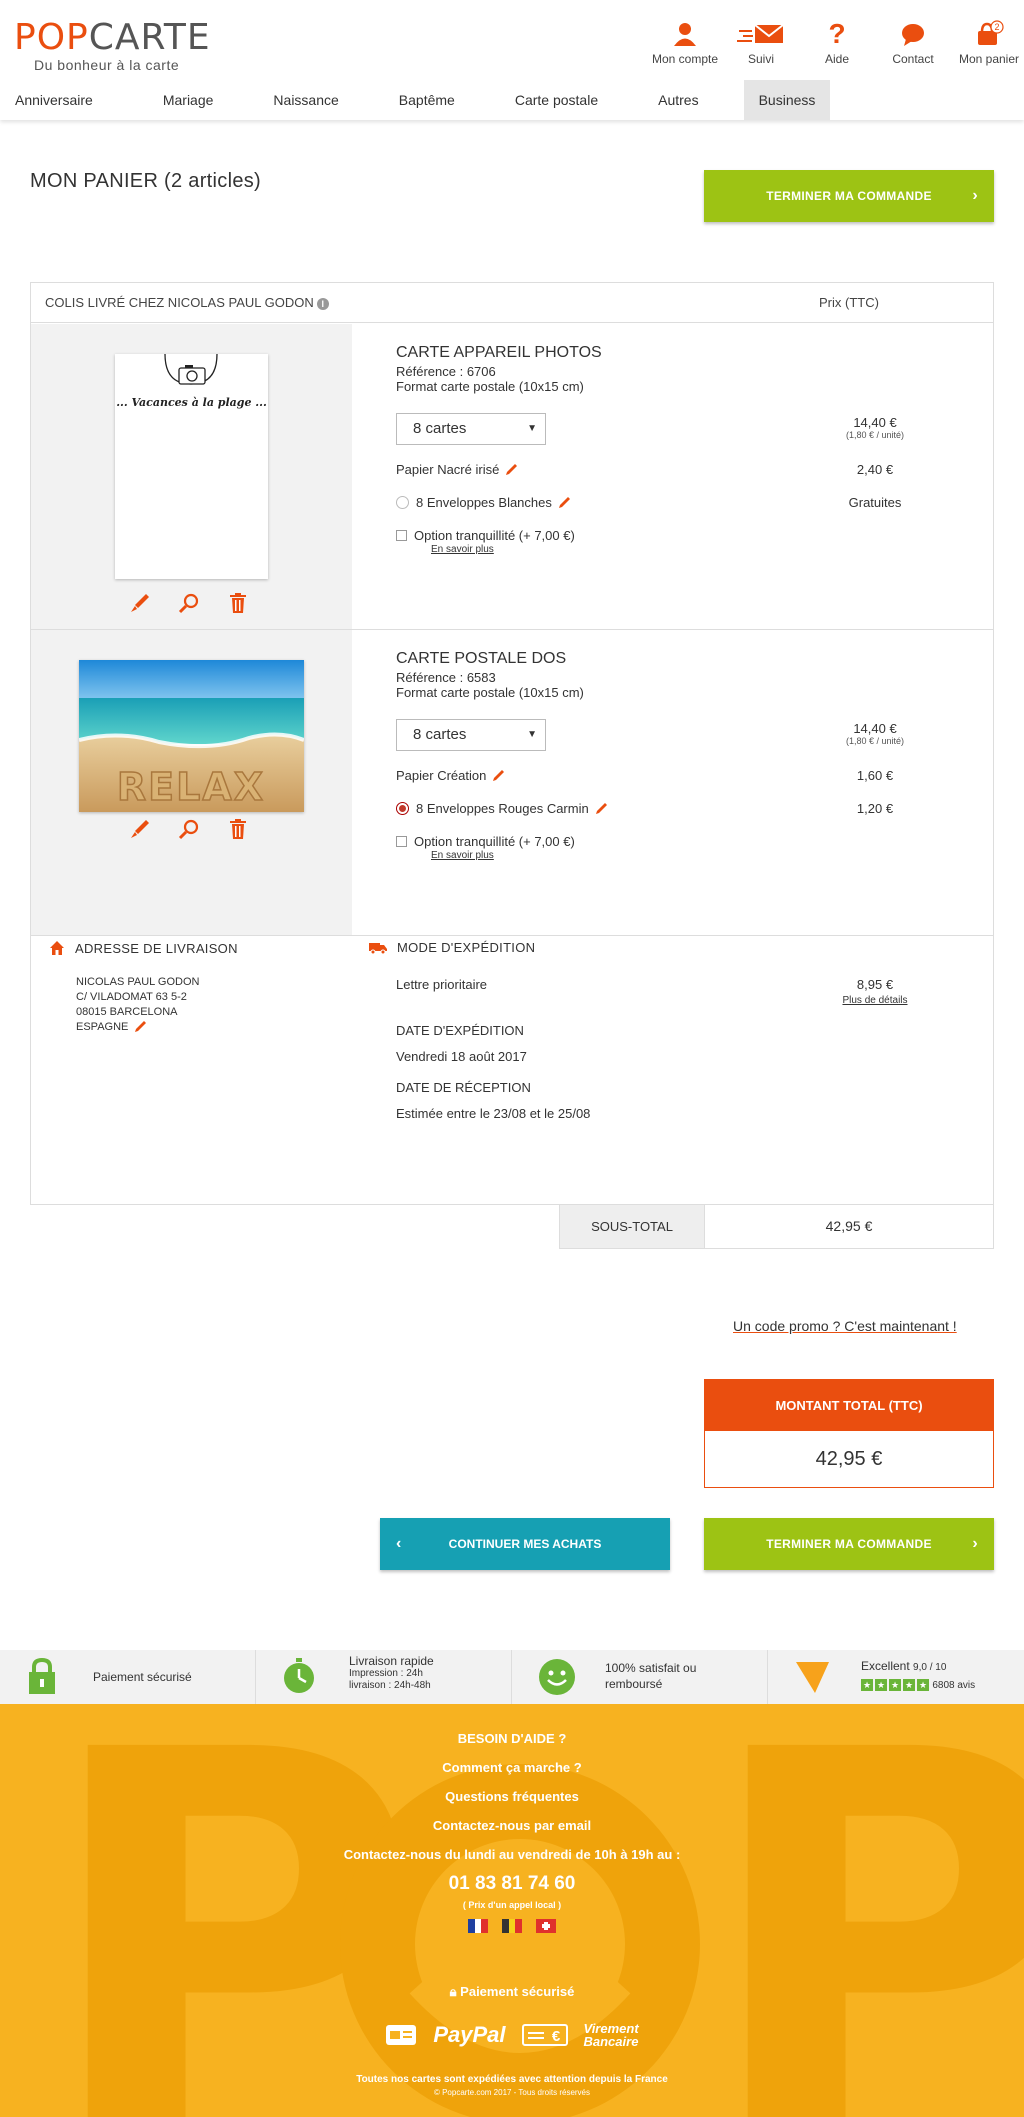 The height and width of the screenshot is (2117, 1024). I want to click on paper-price: 1,60 €, so click(875, 775).